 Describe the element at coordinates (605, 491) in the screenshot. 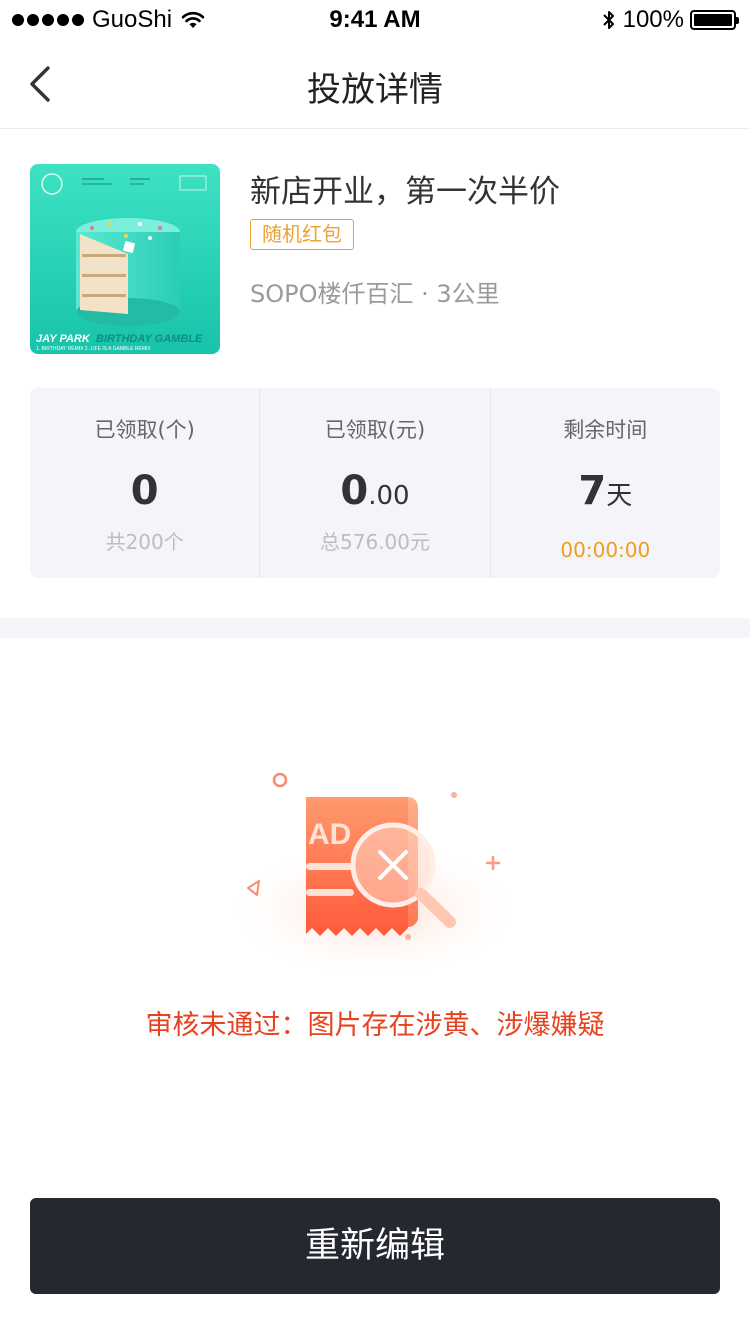

I see `stat-value: 7天` at that location.